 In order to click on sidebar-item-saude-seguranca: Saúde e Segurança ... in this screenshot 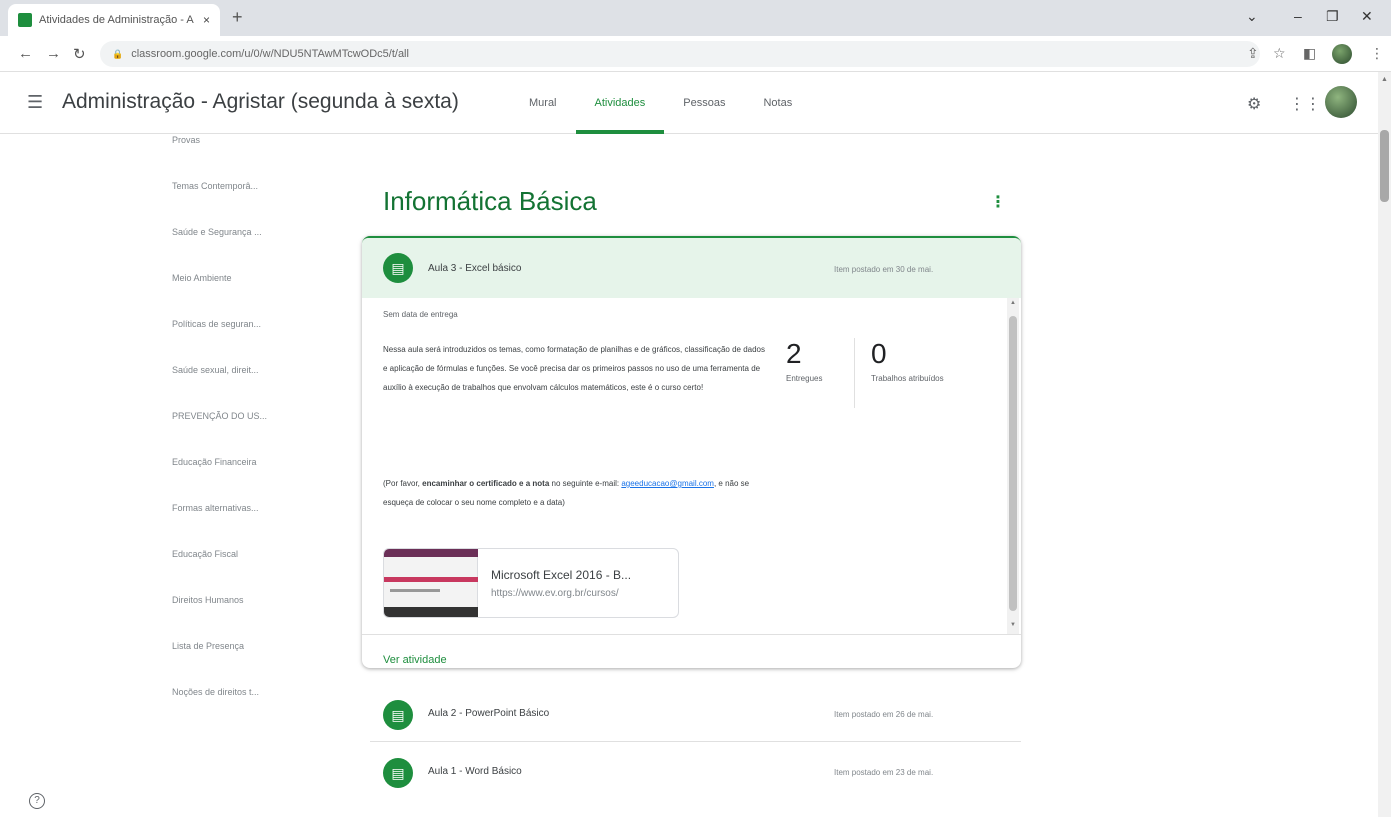, I will do `click(232, 232)`.